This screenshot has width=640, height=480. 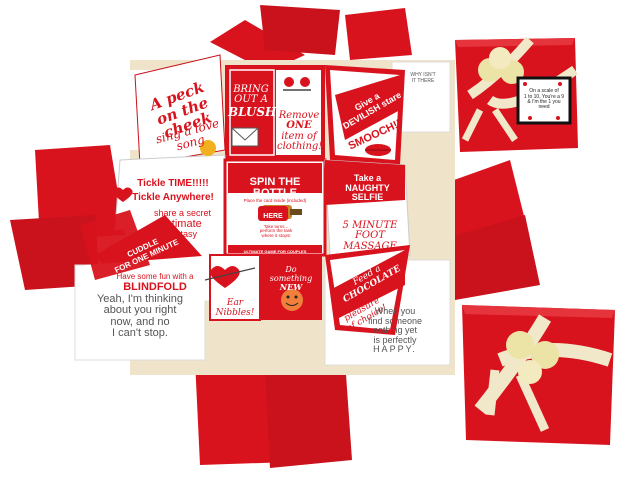 What do you see at coordinates (370, 235) in the screenshot?
I see `card-massage-text: 5 MINUTE FOOT MASSAGE` at bounding box center [370, 235].